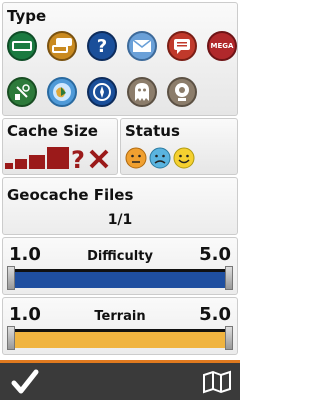  What do you see at coordinates (229, 338) in the screenshot?
I see `terrain-max-handle` at bounding box center [229, 338].